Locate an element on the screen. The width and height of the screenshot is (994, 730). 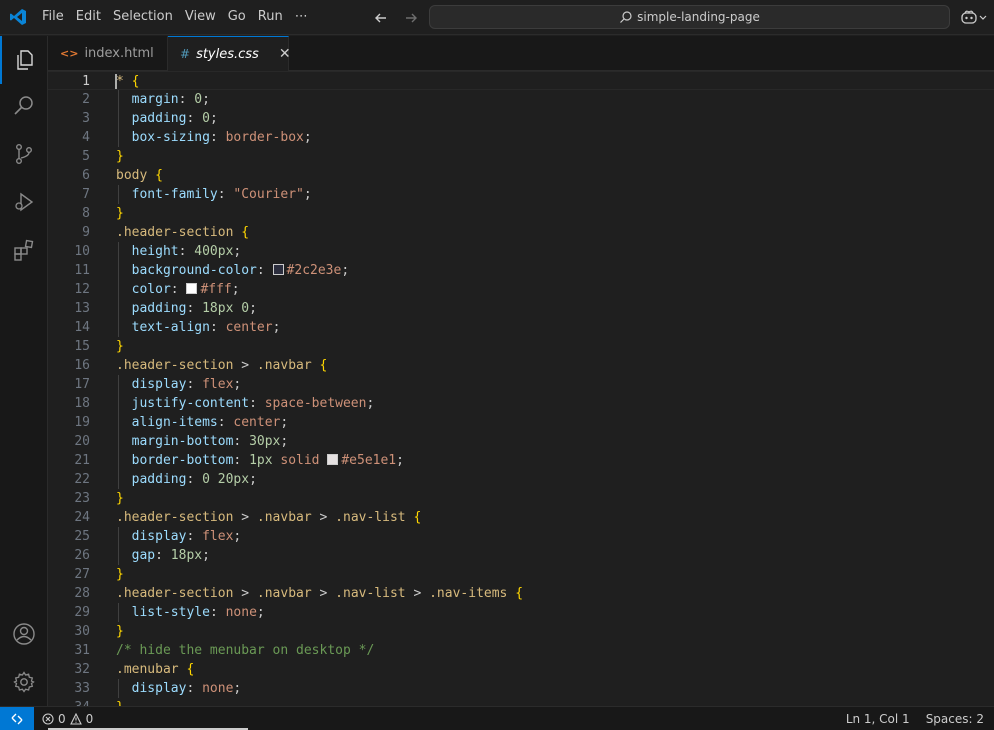
problems-indicator: 0 0 is located at coordinates (67, 719).